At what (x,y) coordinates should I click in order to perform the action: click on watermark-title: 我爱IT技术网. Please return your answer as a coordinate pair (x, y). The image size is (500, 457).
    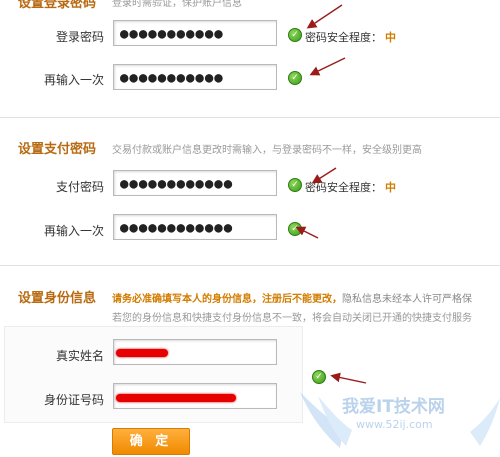
    Looking at the image, I should click on (393, 407).